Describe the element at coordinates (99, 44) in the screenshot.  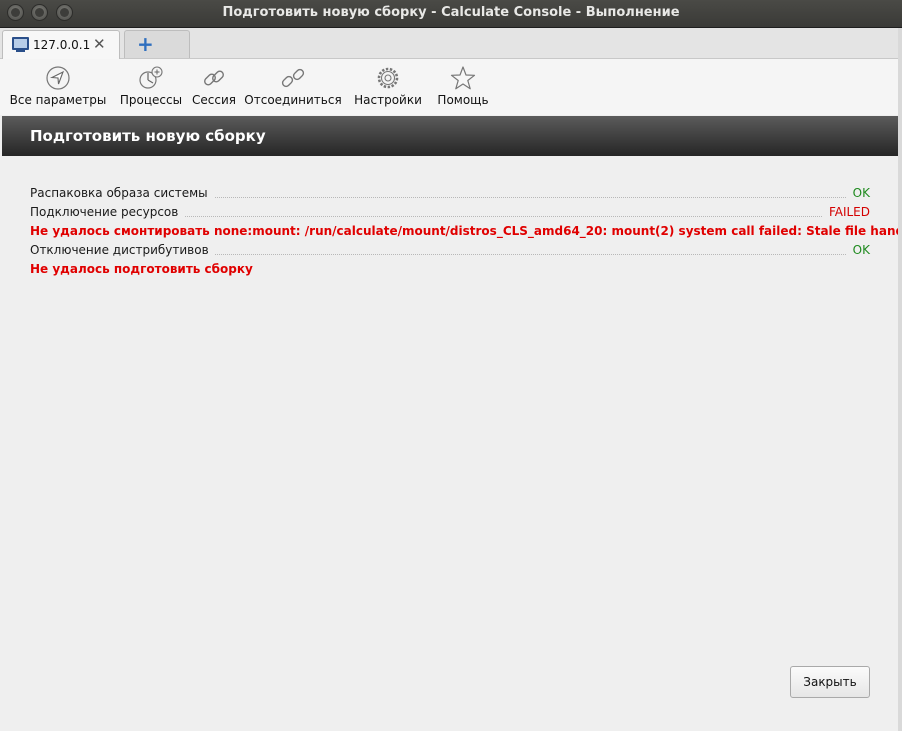
I see `tab-close-icon: ✕` at that location.